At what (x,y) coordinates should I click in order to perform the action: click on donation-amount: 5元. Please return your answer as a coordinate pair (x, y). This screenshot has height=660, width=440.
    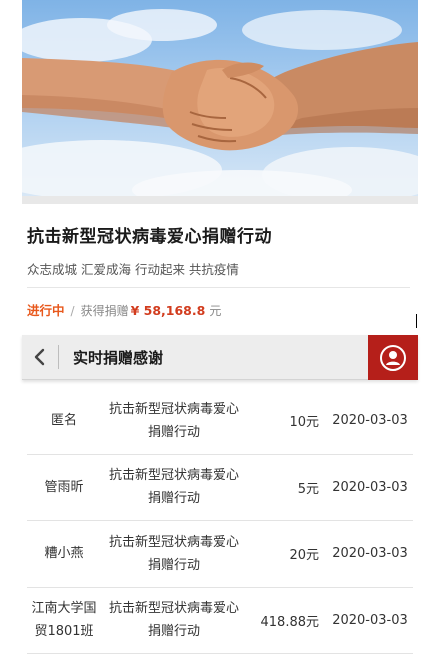
    Looking at the image, I should click on (308, 489).